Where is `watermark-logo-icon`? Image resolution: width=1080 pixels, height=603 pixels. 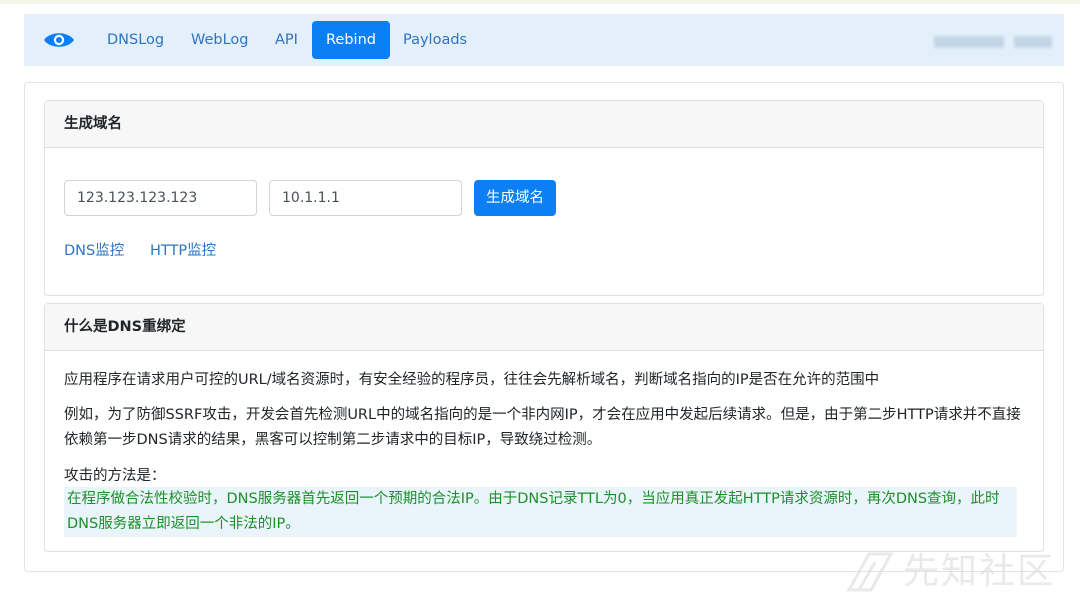
watermark-logo-icon is located at coordinates (870, 572).